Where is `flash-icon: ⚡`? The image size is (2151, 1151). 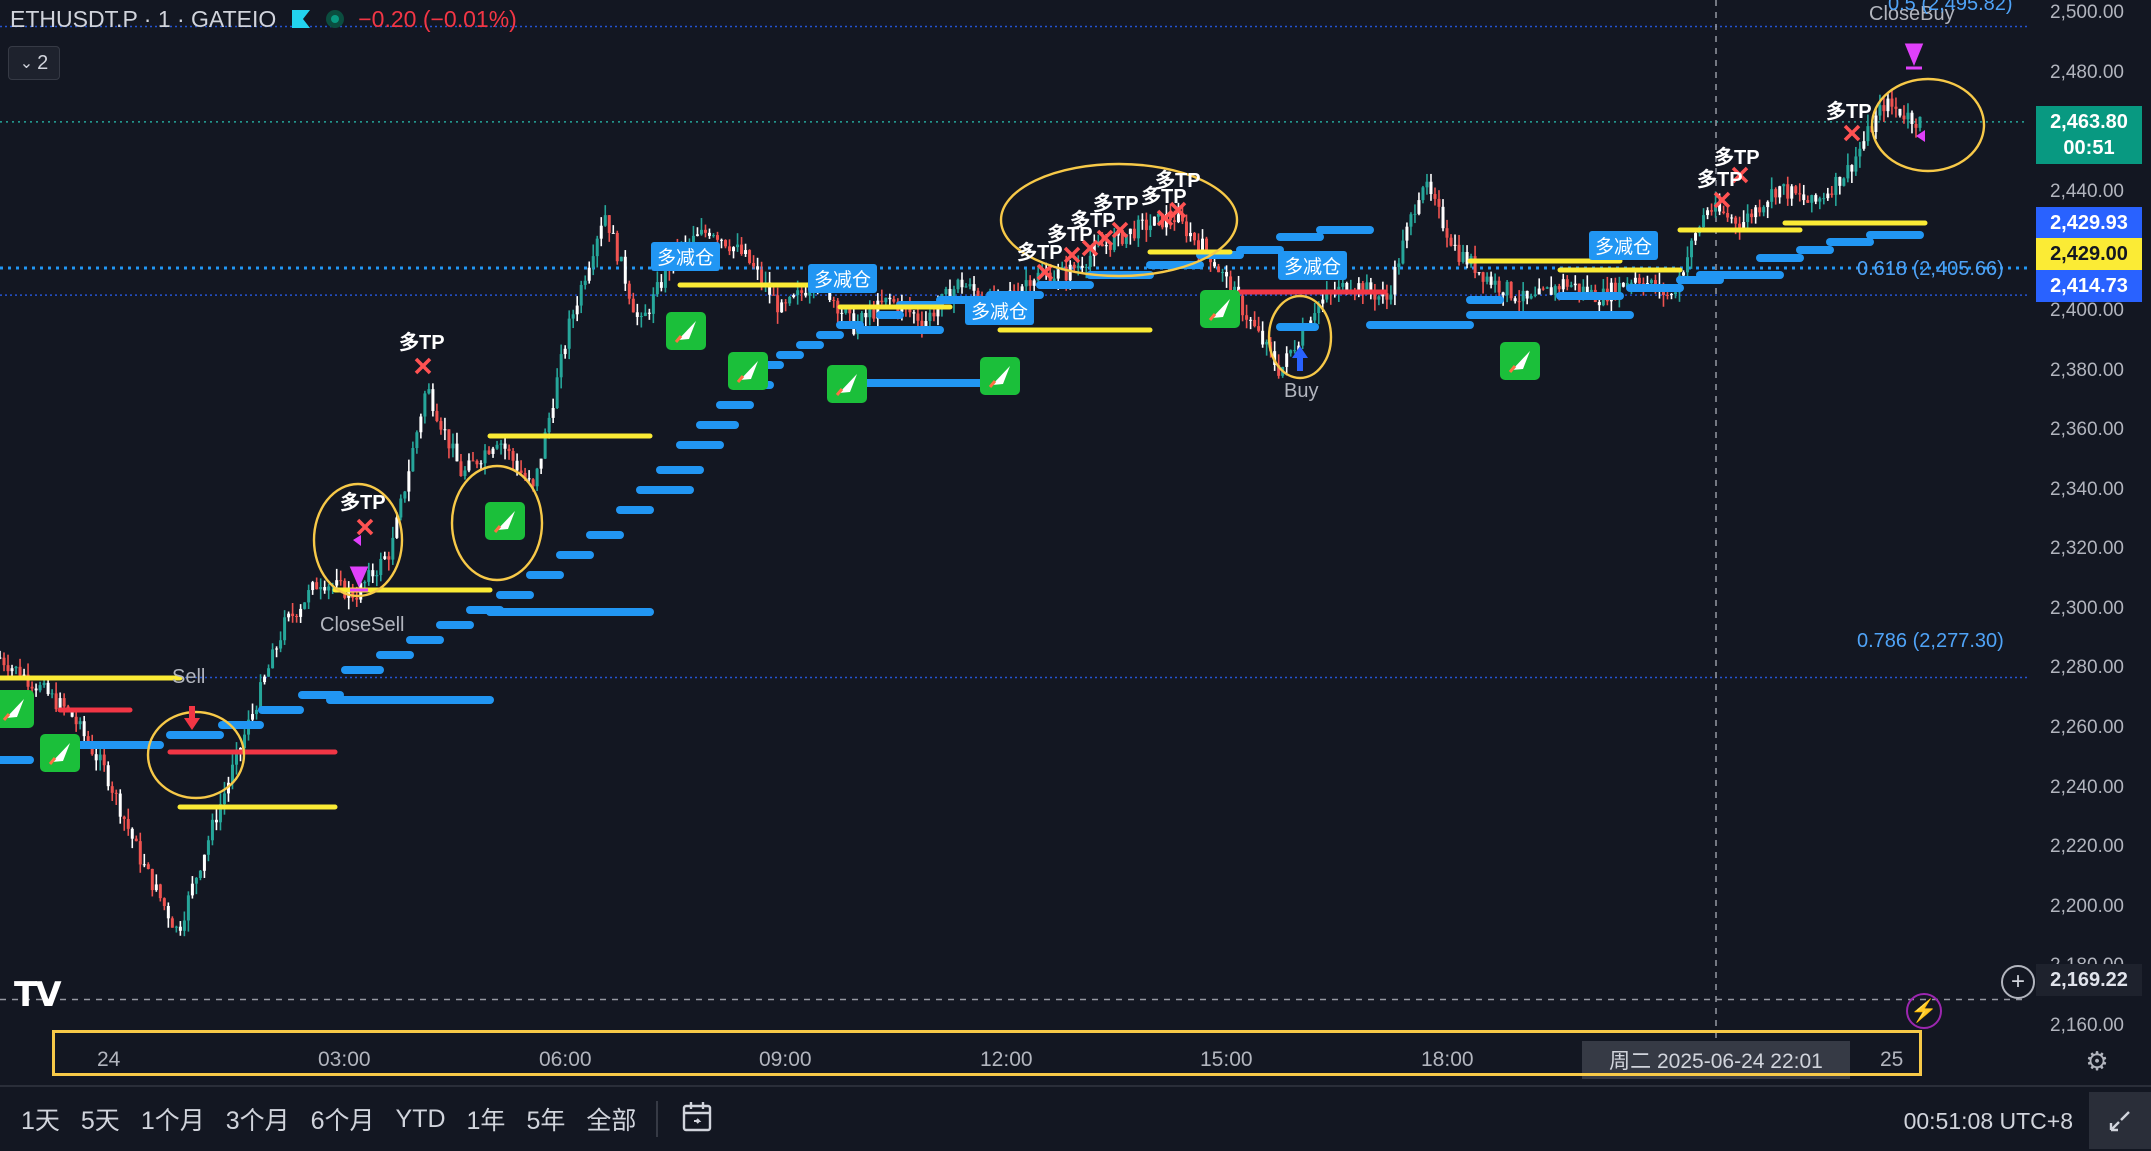 flash-icon: ⚡ is located at coordinates (1924, 1011).